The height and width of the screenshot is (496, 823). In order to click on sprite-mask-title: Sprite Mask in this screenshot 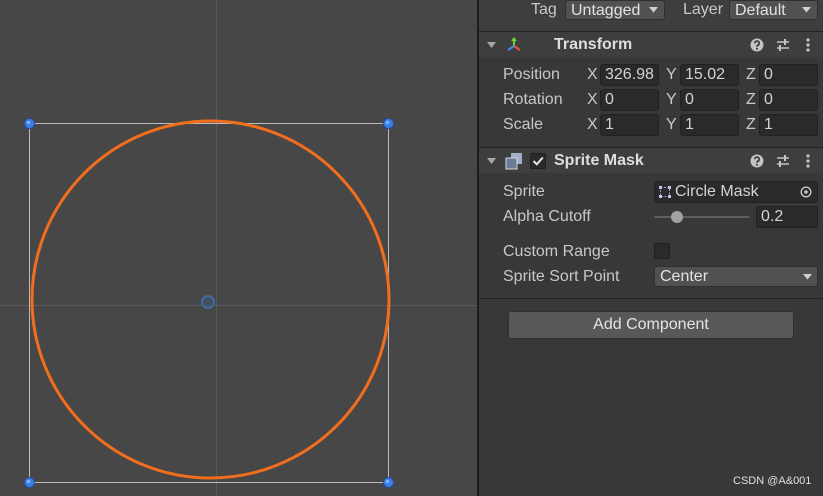, I will do `click(599, 160)`.